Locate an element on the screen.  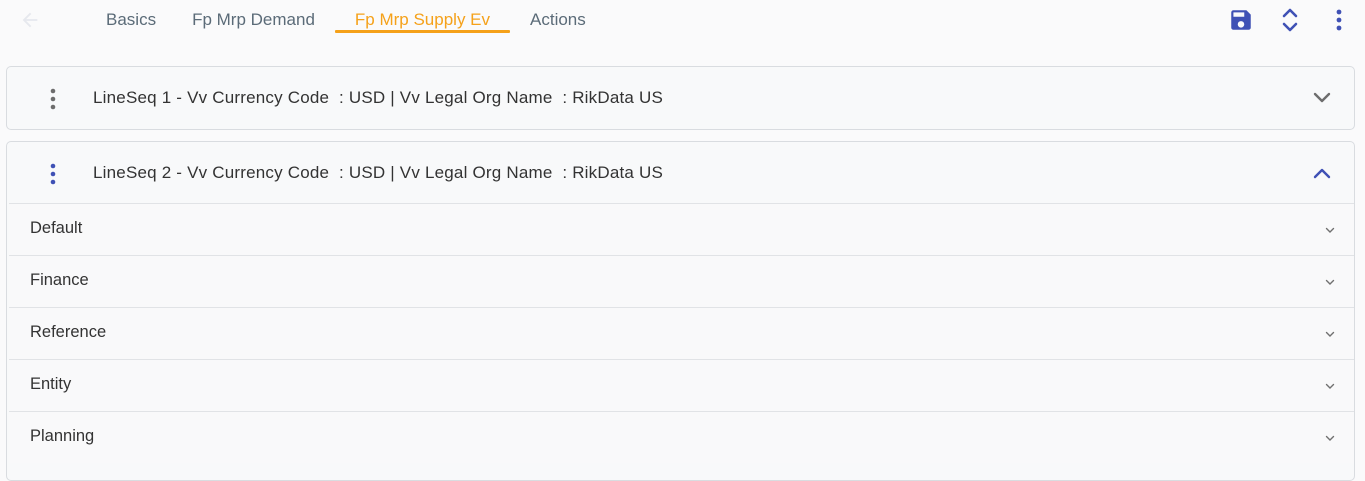
save-icon is located at coordinates (1241, 20).